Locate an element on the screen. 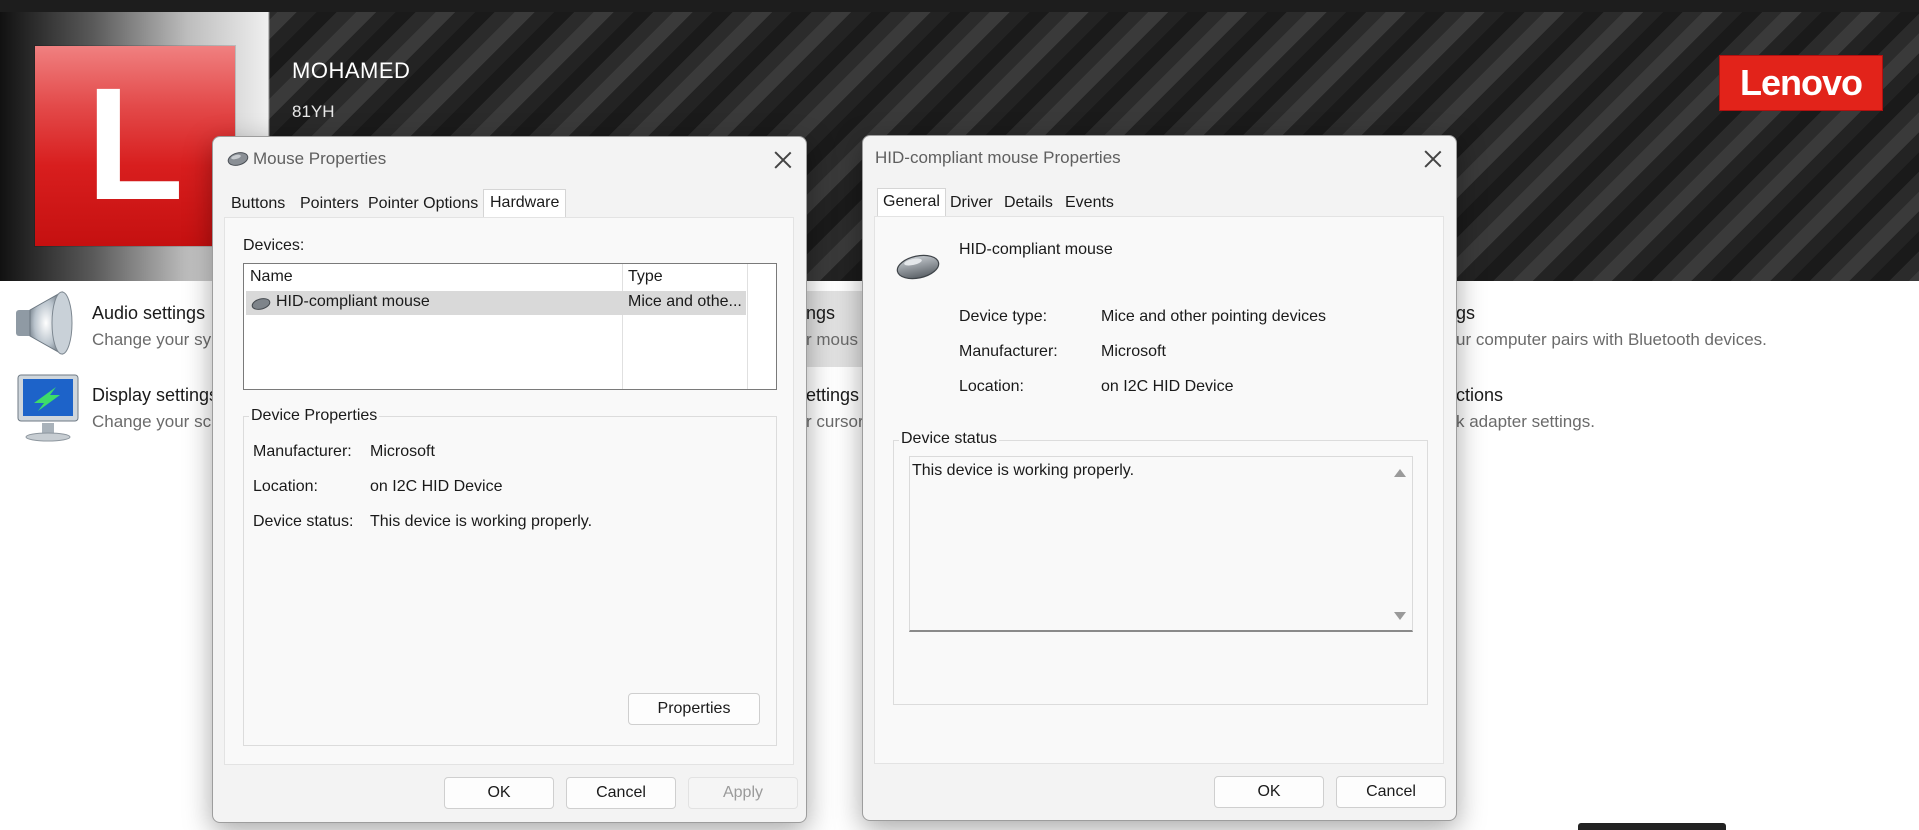 The height and width of the screenshot is (830, 1919). network-settings-desc: k adapter settings. is located at coordinates (1525, 421).